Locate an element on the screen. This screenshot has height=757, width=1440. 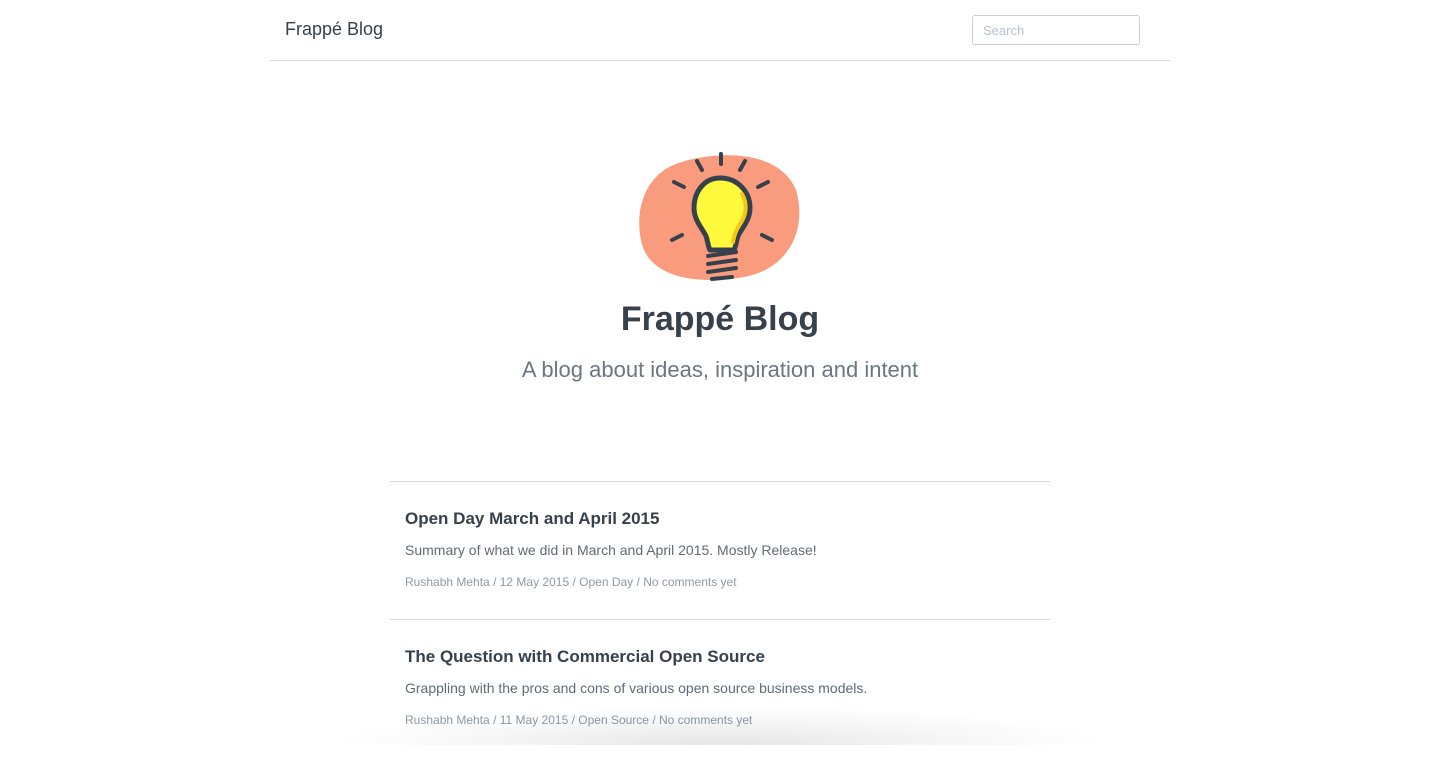
post-title-link: Open Day March and April 2015 is located at coordinates (720, 519).